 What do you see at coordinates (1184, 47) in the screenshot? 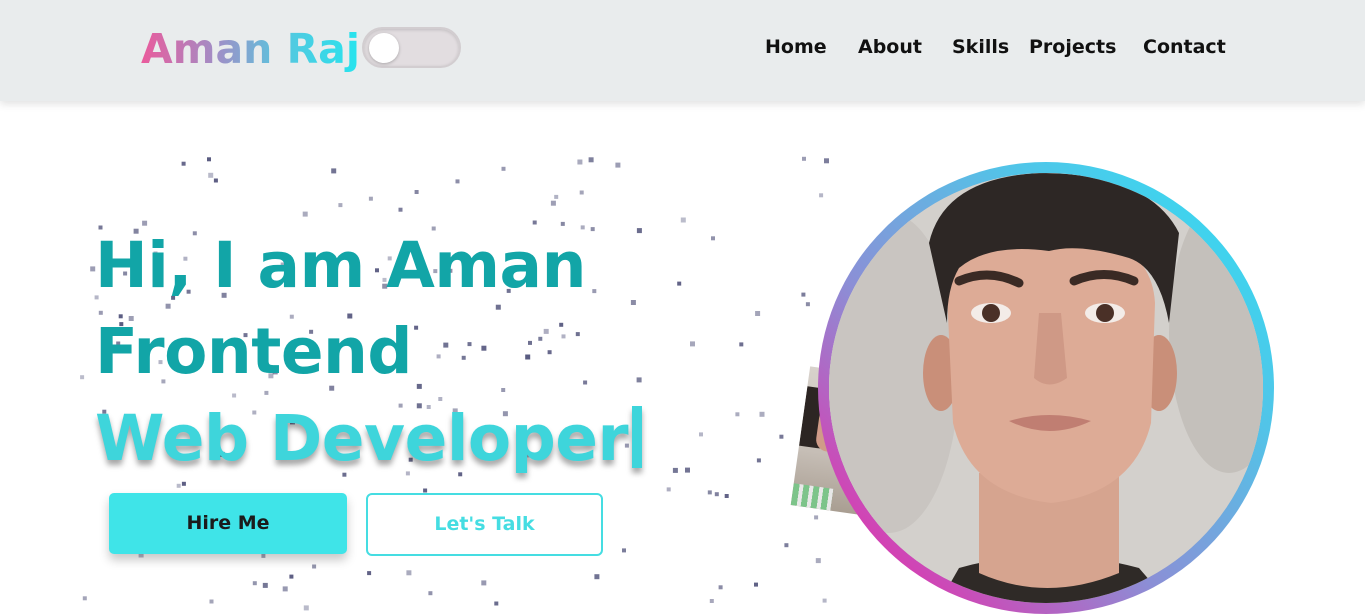
I see `nav-link-contact: Contact` at bounding box center [1184, 47].